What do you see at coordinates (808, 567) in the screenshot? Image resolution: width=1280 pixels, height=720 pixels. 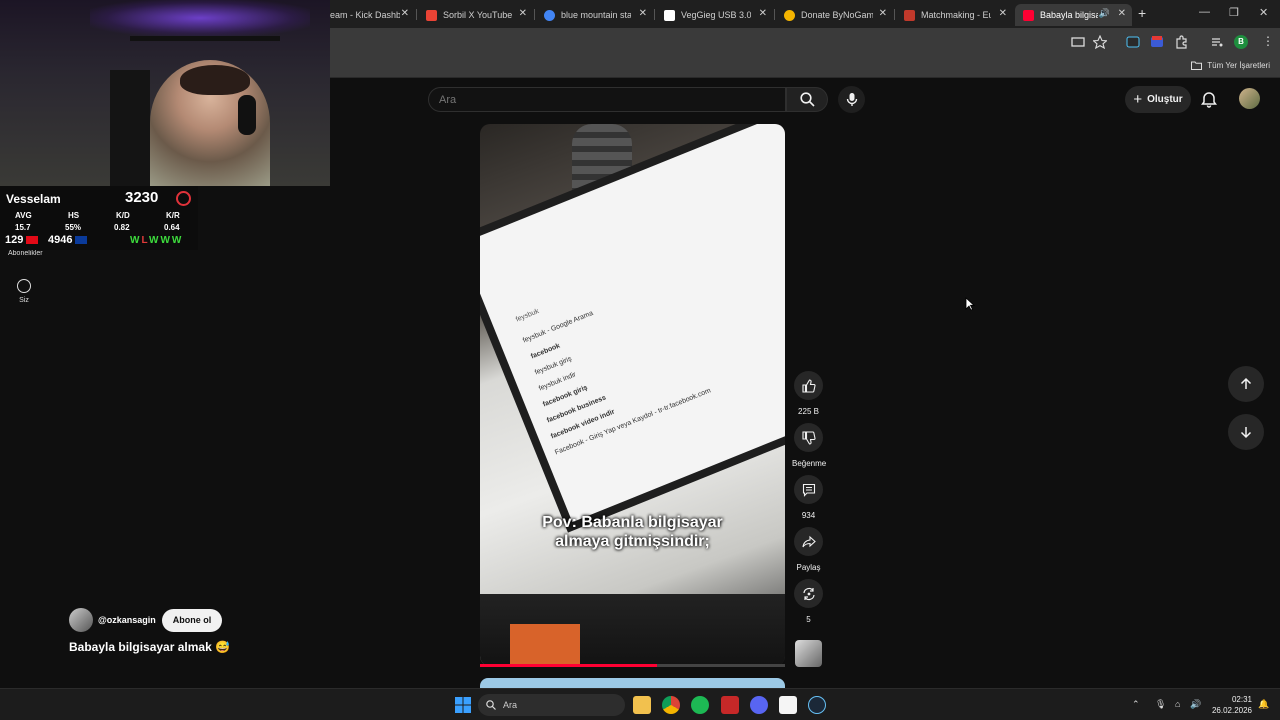 I see `share-label: Paylaş` at bounding box center [808, 567].